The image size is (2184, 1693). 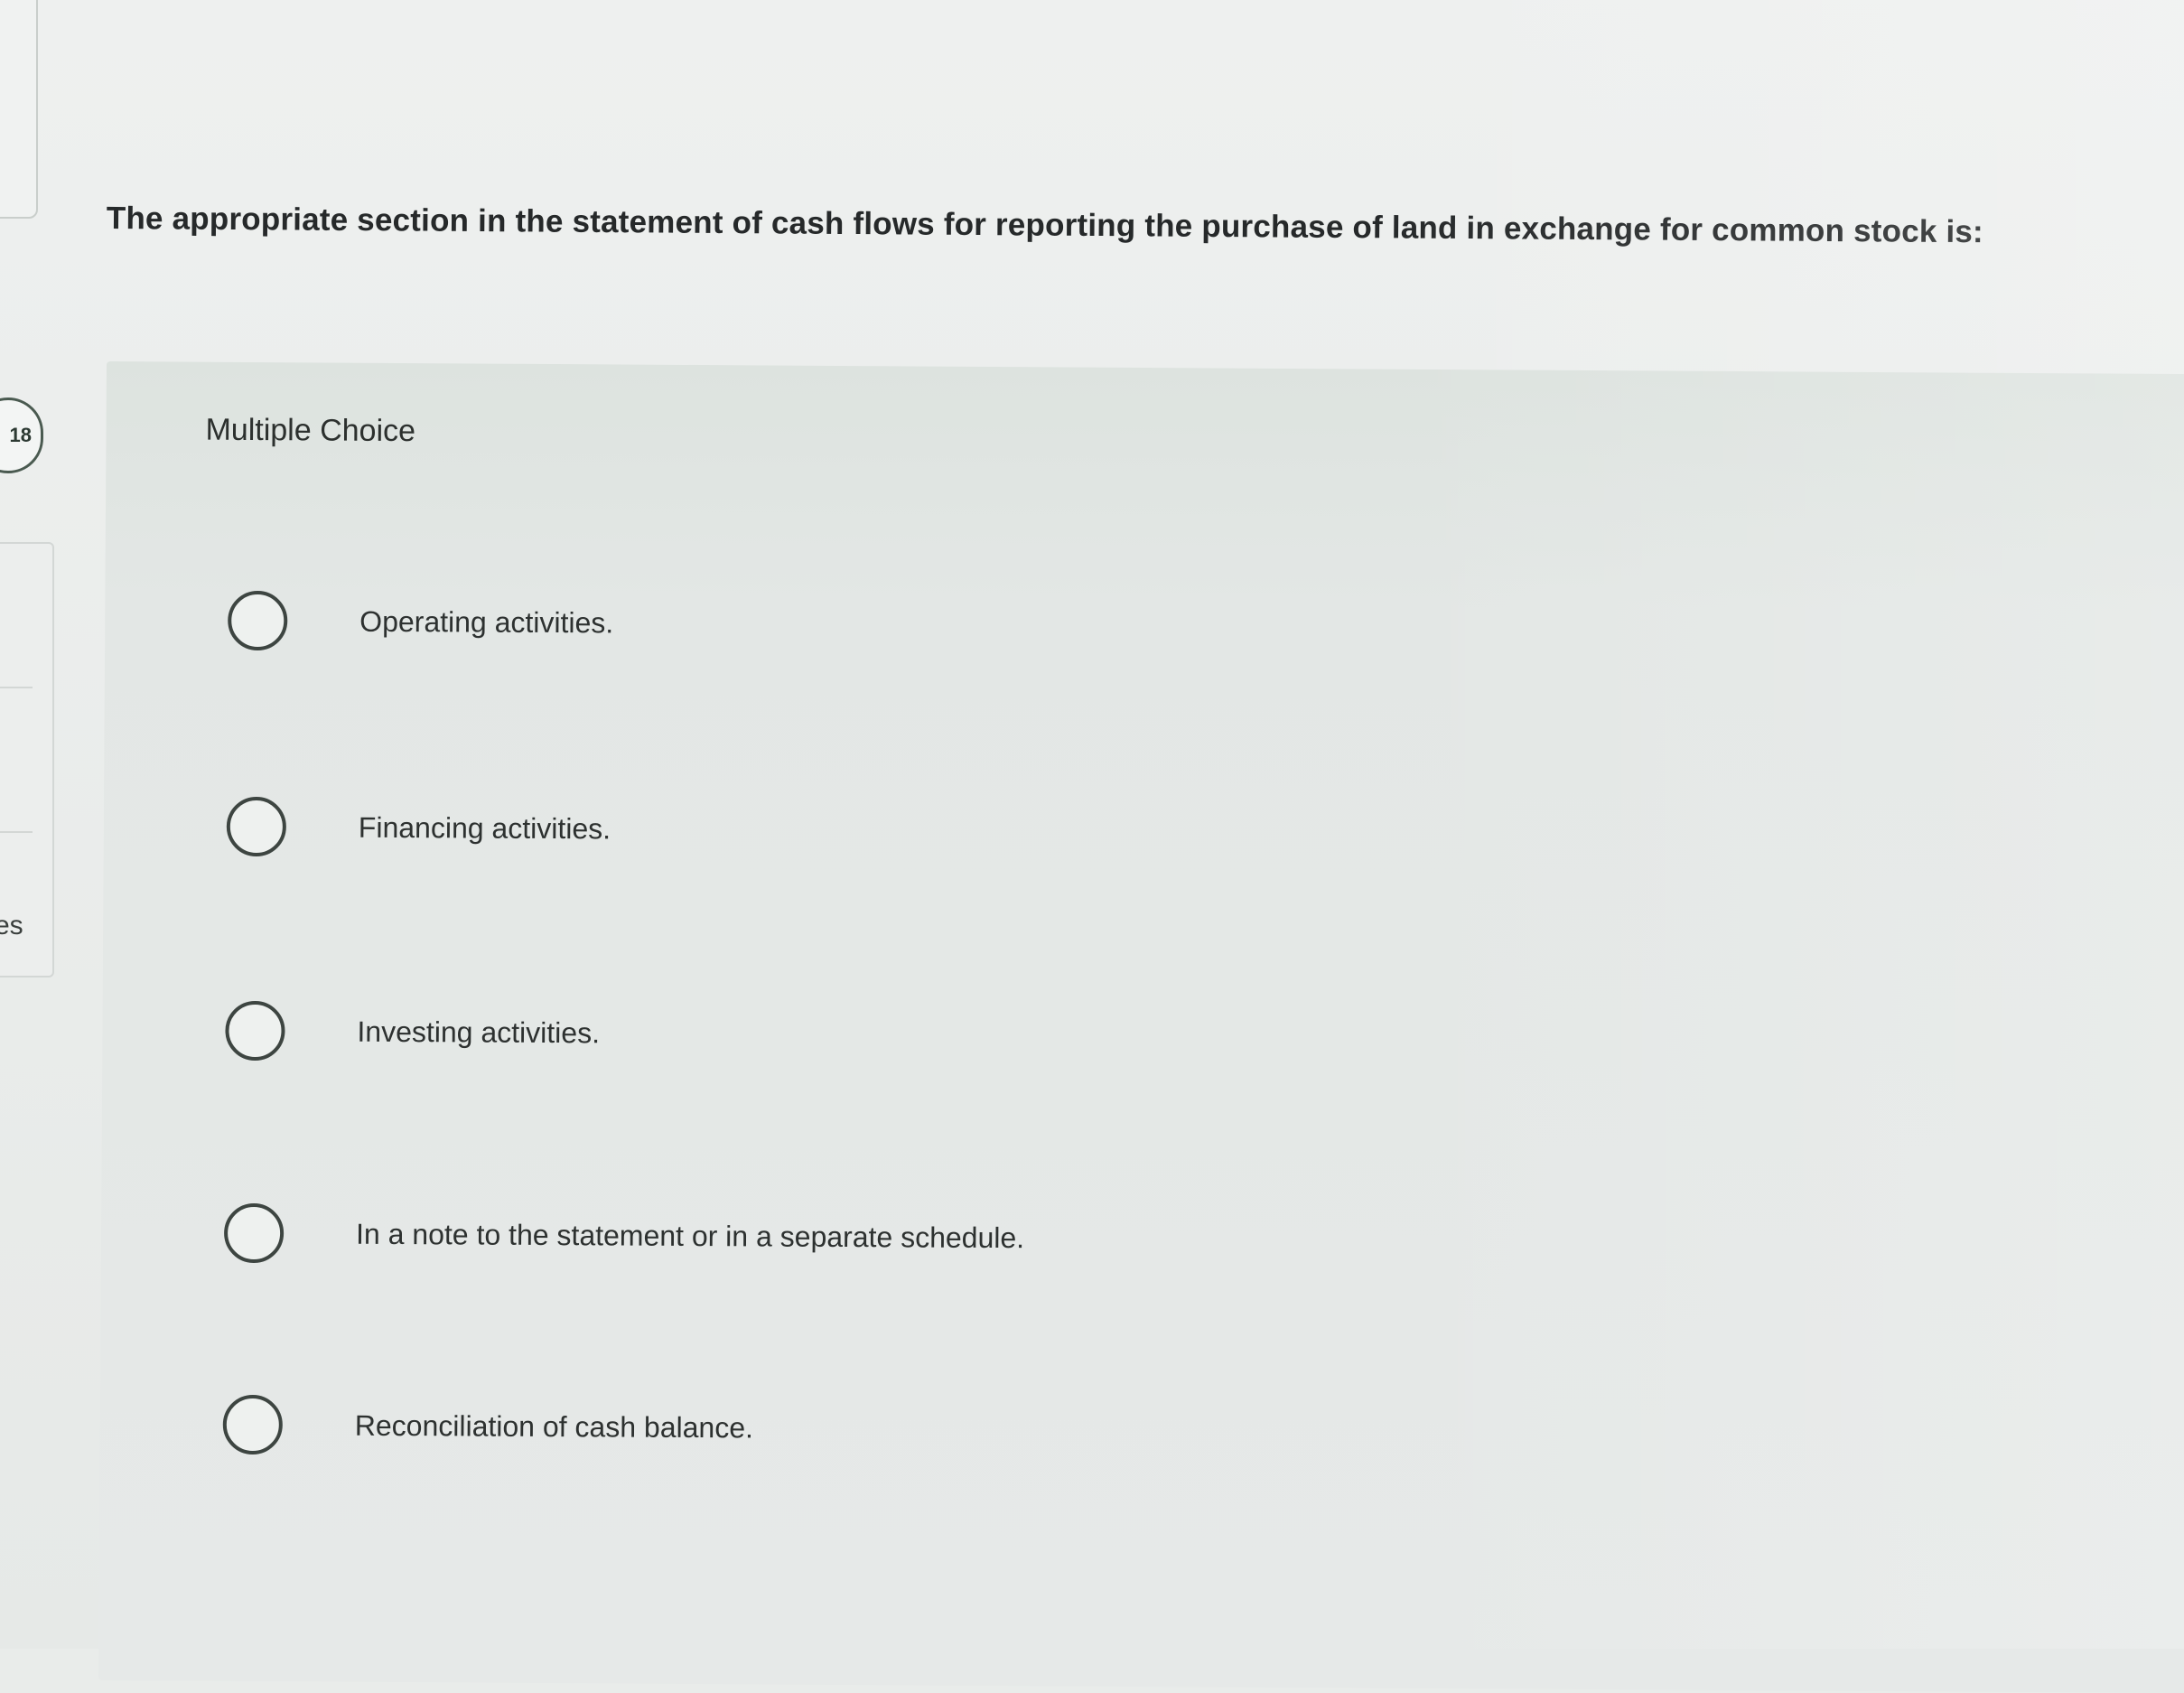 What do you see at coordinates (486, 621) in the screenshot?
I see `answer-option-label: Operating activities.` at bounding box center [486, 621].